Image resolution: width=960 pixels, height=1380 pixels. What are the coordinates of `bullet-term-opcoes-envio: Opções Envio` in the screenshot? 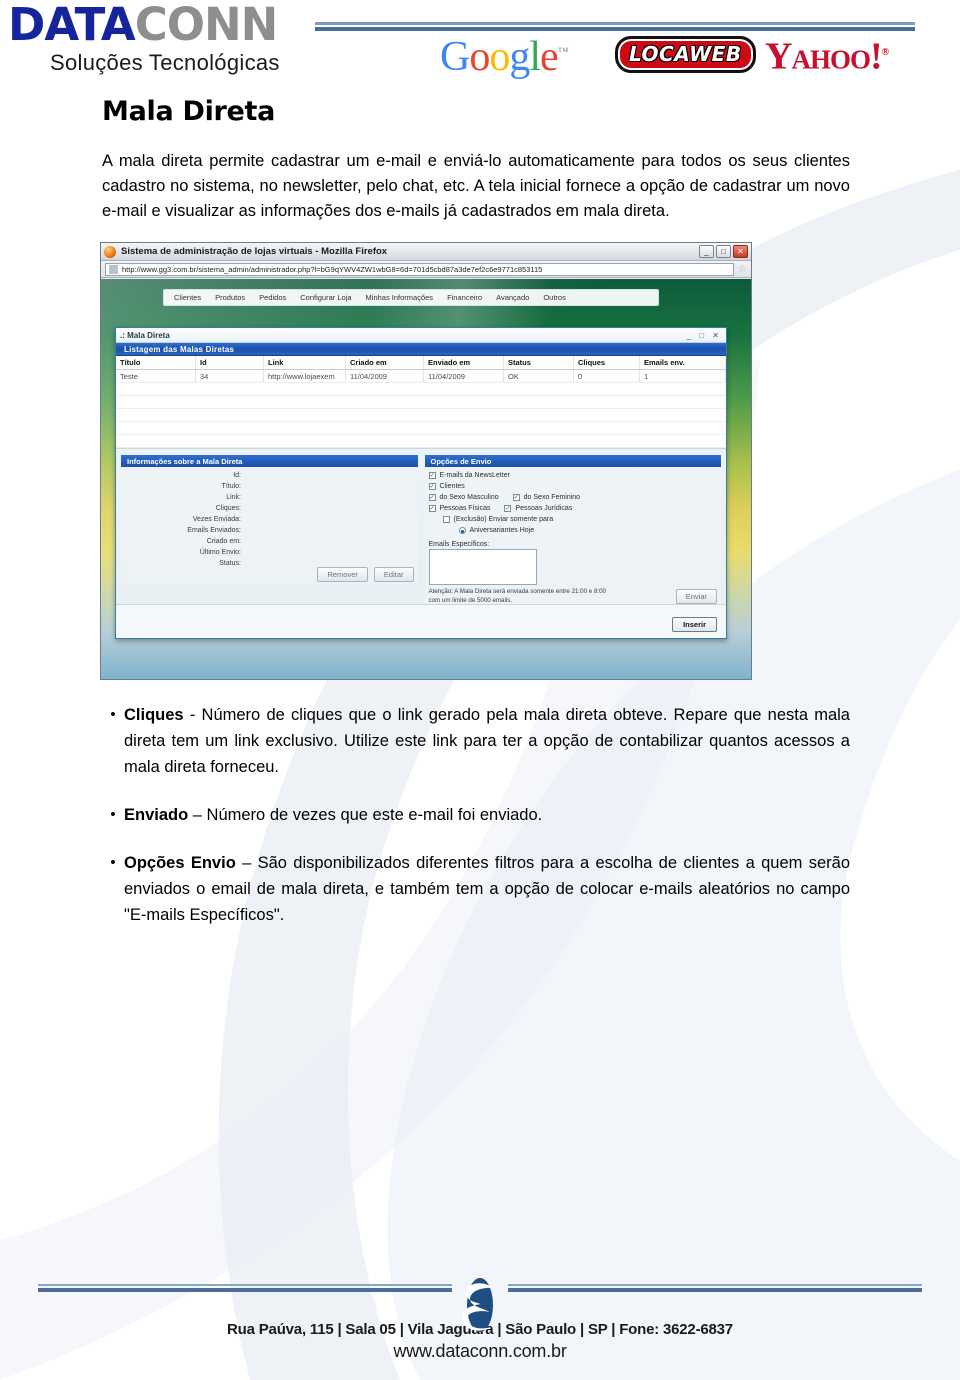 It's located at (180, 863).